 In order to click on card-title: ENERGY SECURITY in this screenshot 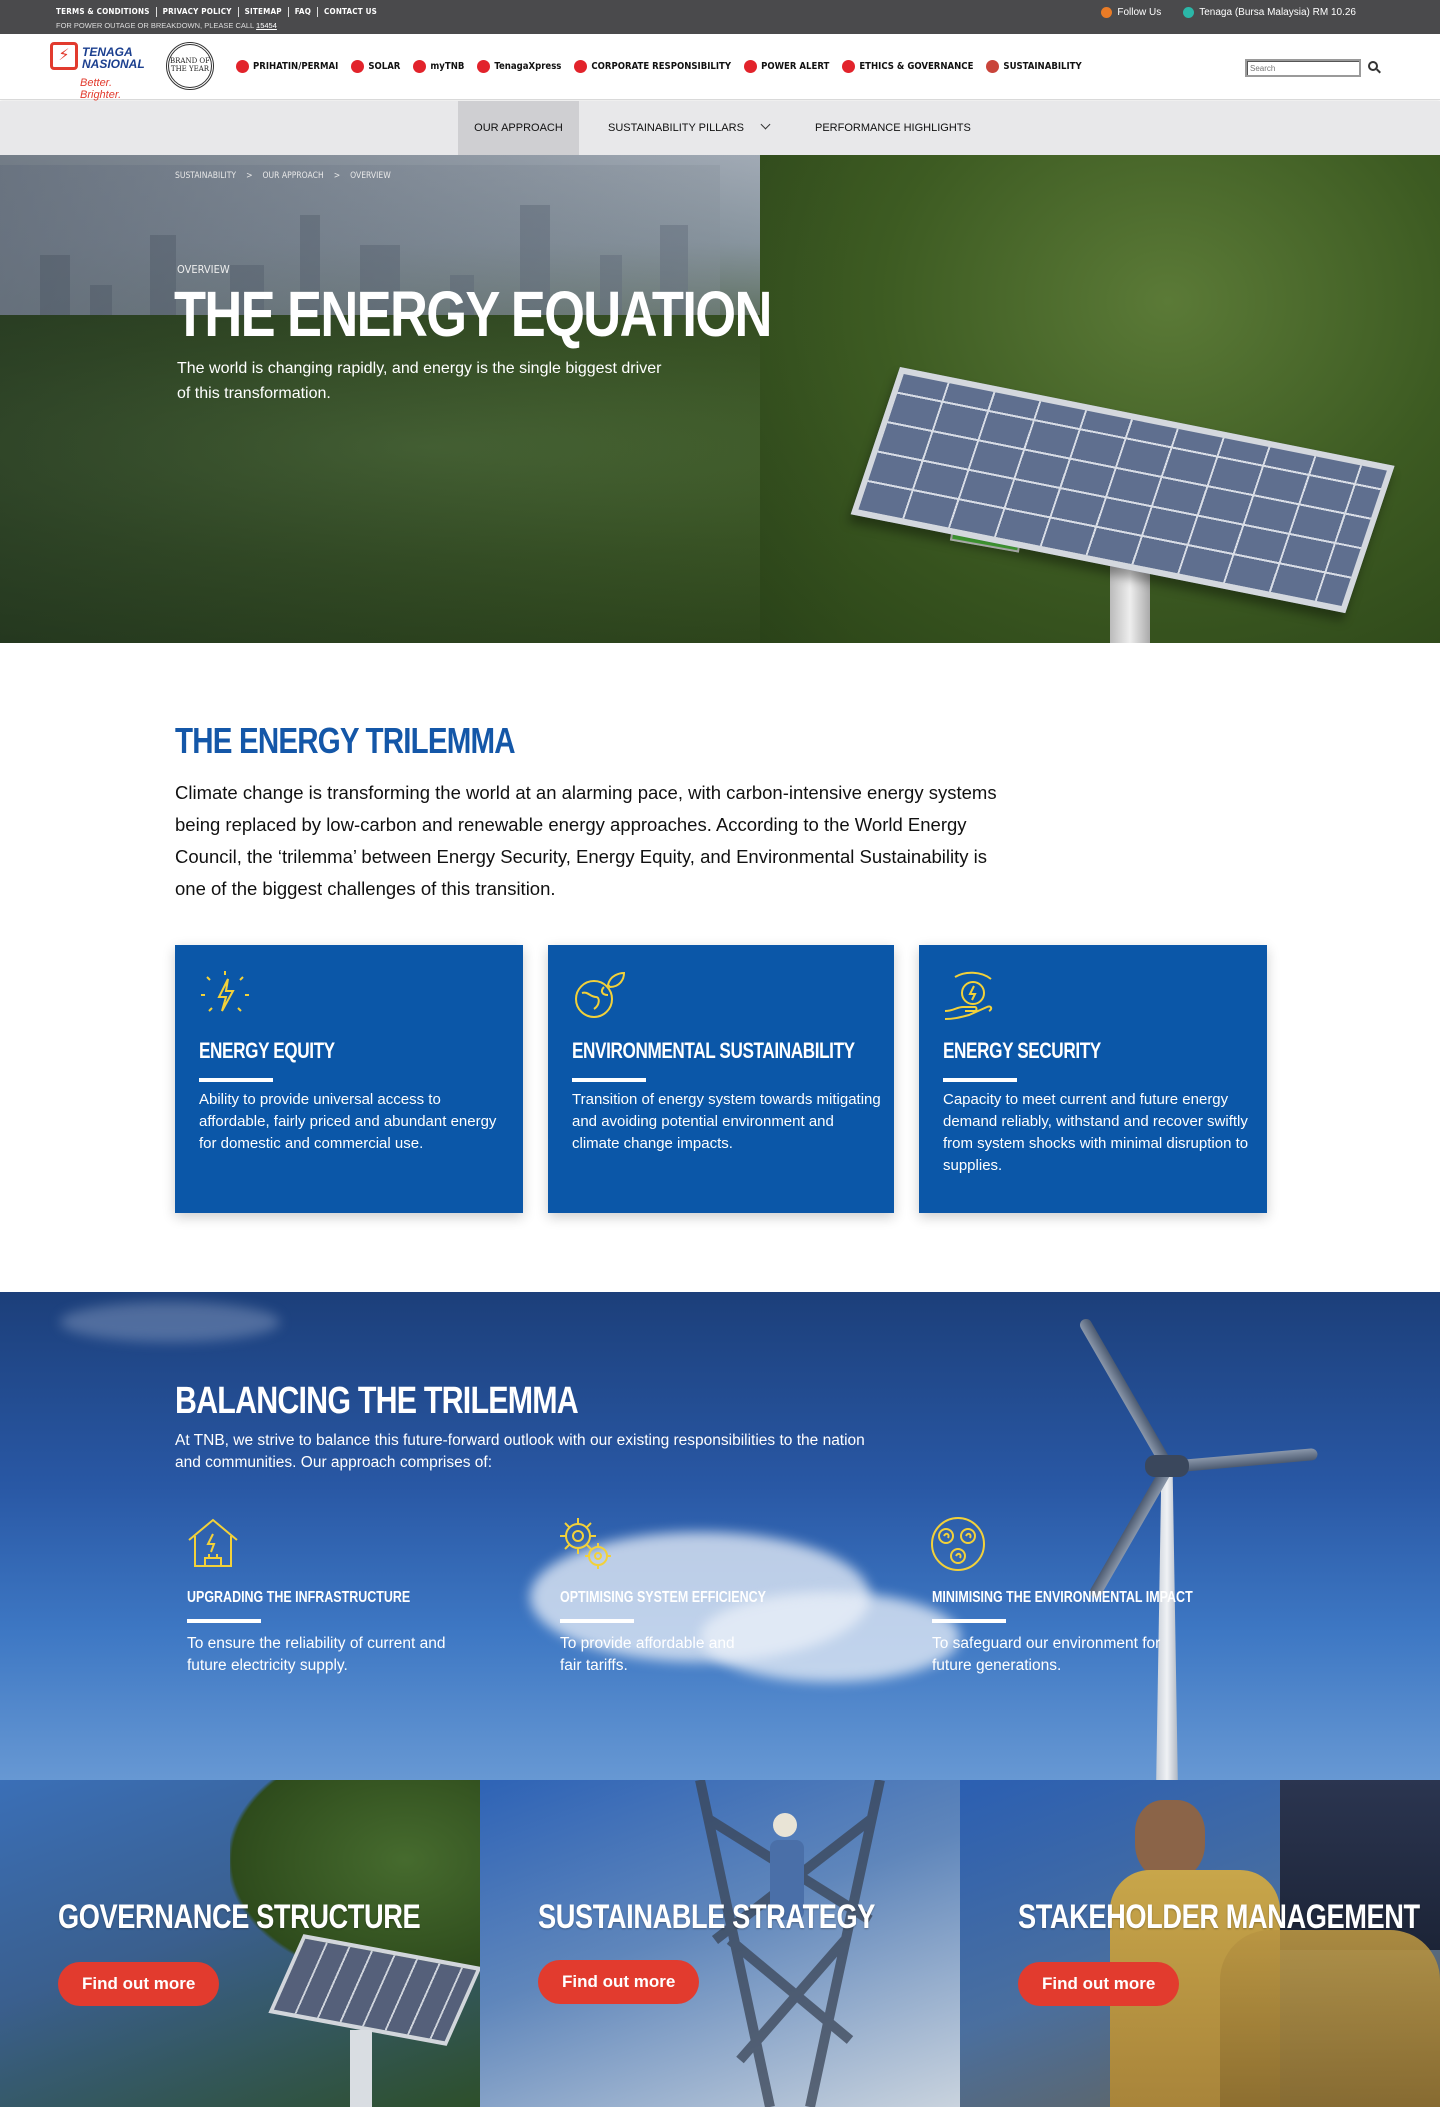, I will do `click(1022, 1050)`.